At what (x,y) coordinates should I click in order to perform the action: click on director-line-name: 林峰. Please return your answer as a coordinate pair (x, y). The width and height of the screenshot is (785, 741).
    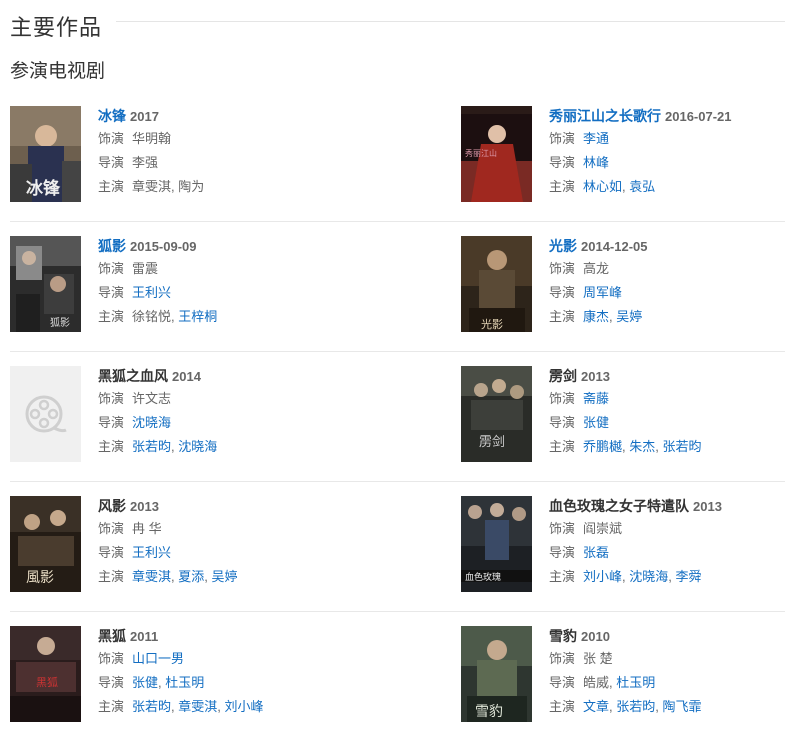
    Looking at the image, I should click on (596, 162).